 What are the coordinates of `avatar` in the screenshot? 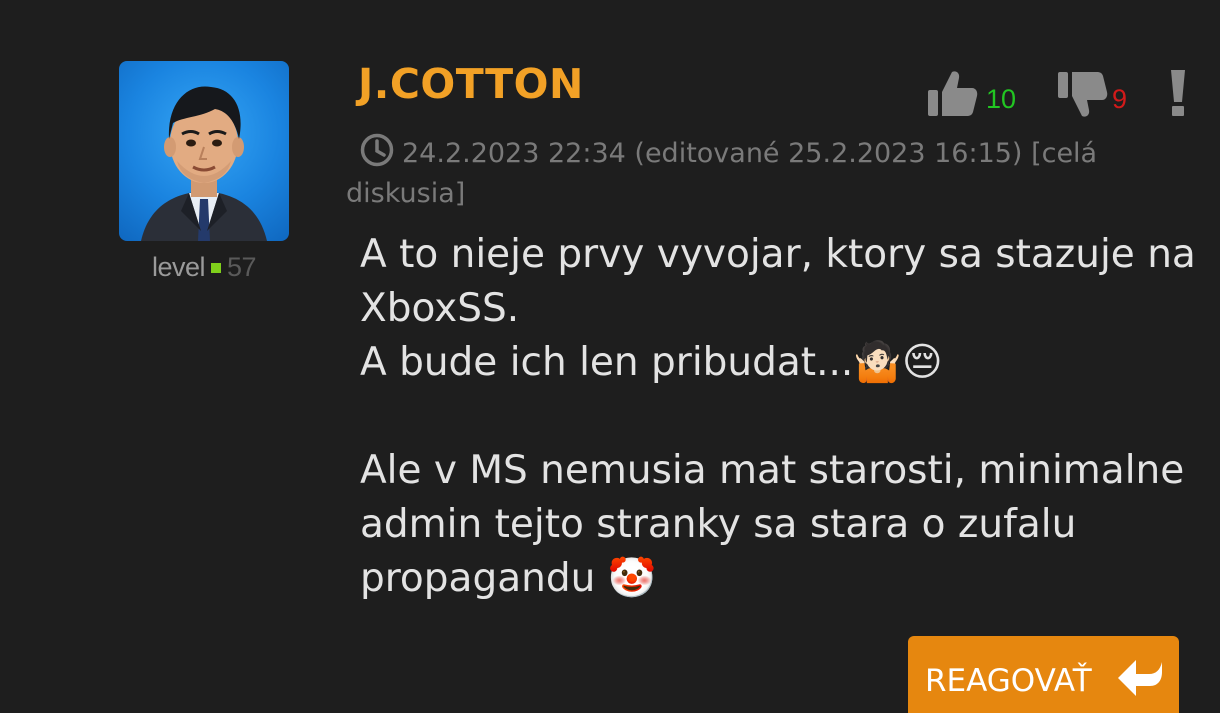 It's located at (204, 151).